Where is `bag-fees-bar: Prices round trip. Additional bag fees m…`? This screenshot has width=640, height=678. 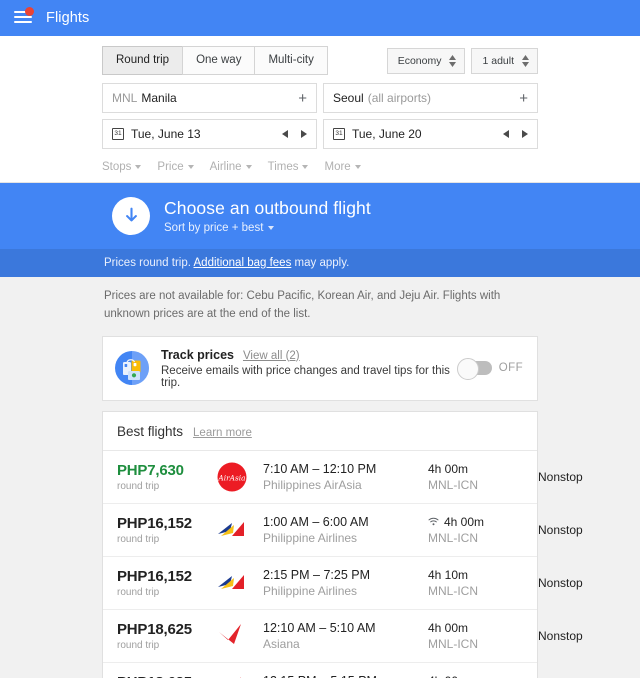 bag-fees-bar: Prices round trip. Additional bag fees m… is located at coordinates (320, 263).